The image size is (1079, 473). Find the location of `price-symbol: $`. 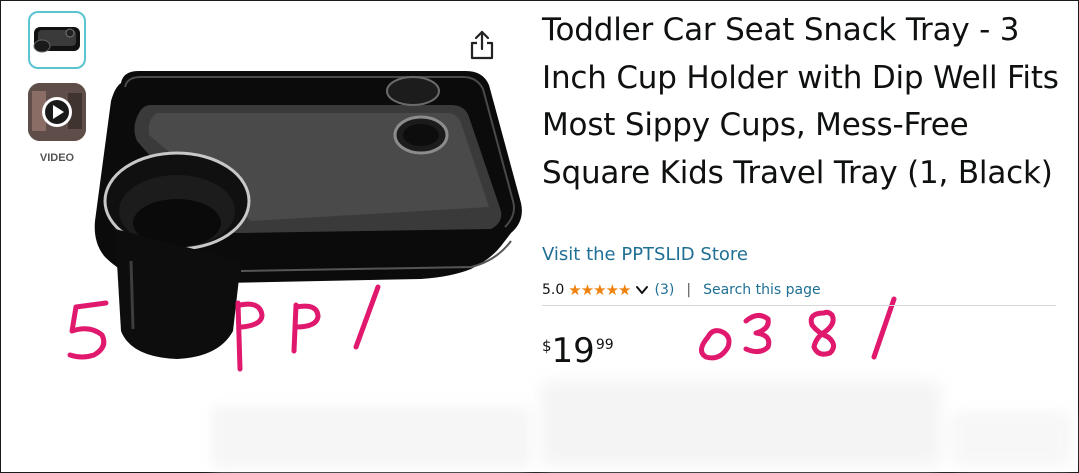

price-symbol: $ is located at coordinates (547, 346).